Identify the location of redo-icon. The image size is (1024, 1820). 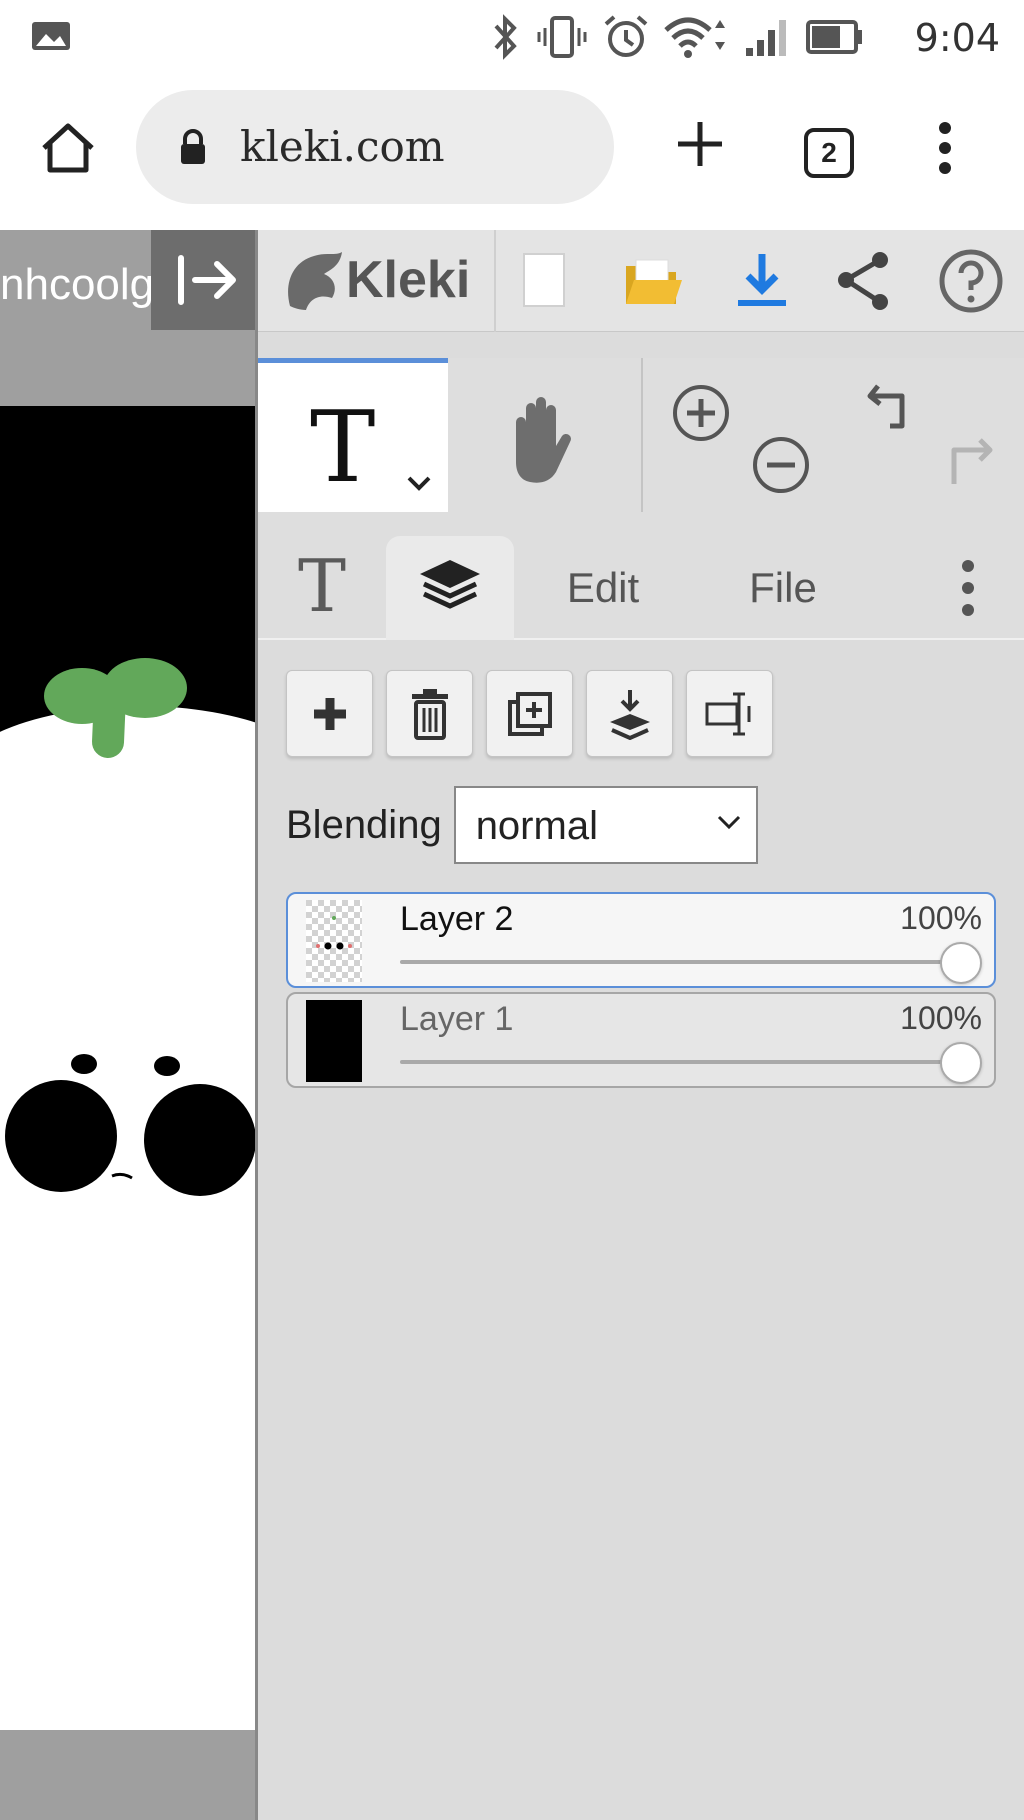
(966, 464).